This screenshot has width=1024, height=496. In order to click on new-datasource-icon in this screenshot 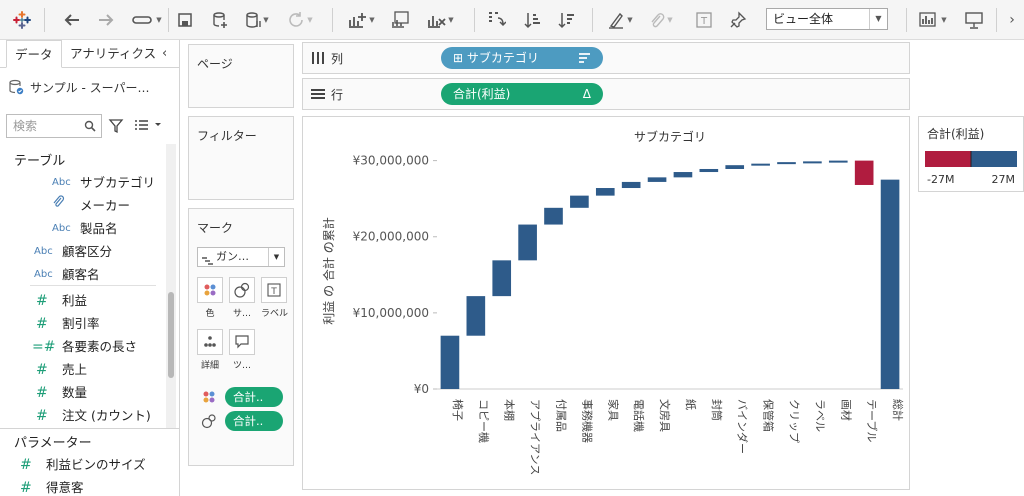, I will do `click(220, 20)`.